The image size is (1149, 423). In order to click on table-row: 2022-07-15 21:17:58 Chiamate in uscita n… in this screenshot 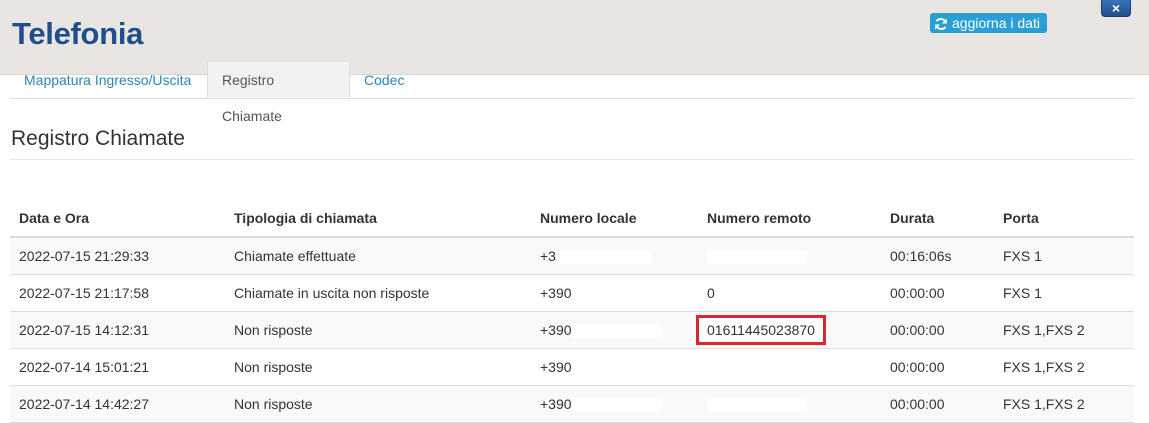, I will do `click(572, 293)`.